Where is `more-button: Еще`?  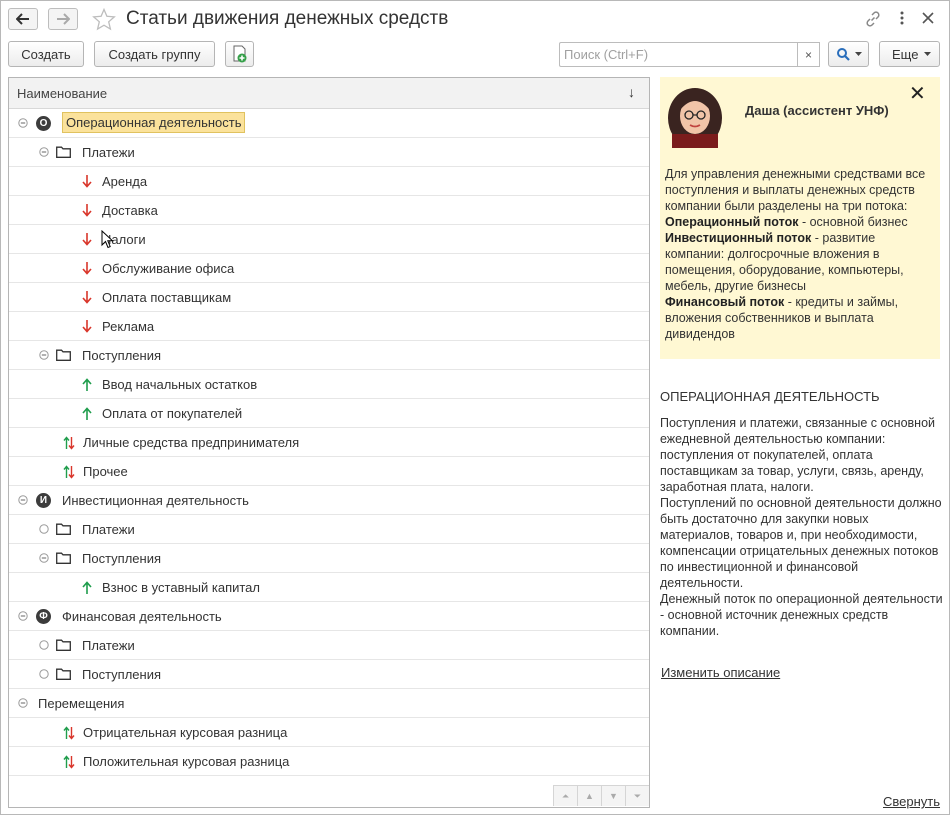 more-button: Еще is located at coordinates (909, 54).